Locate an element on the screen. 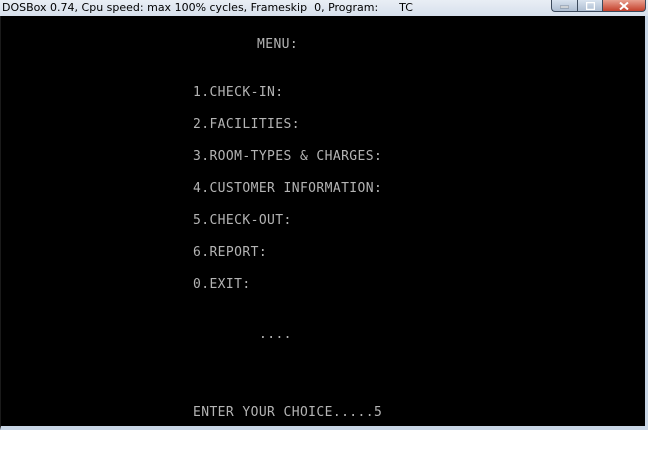 The image size is (648, 460). menu-item-report: 6.REPORT: is located at coordinates (230, 252).